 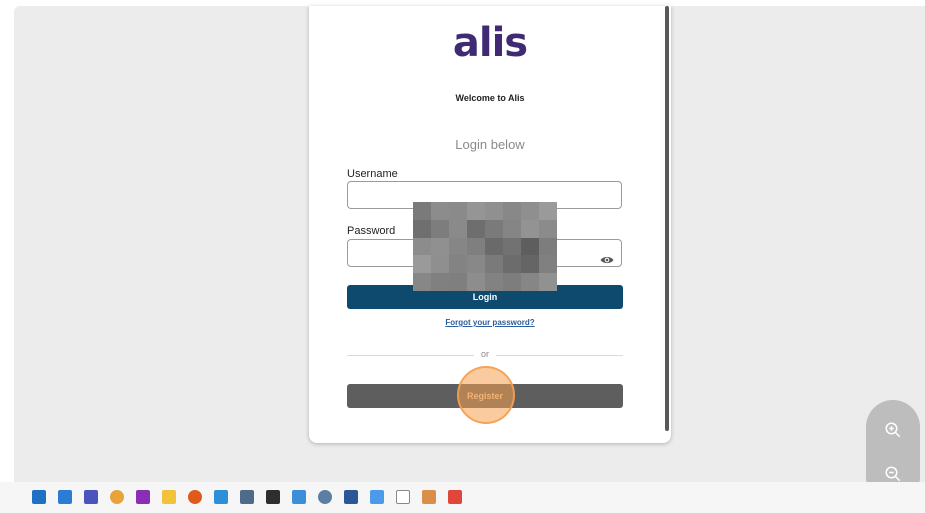 What do you see at coordinates (490, 43) in the screenshot?
I see `alis-logo: alis` at bounding box center [490, 43].